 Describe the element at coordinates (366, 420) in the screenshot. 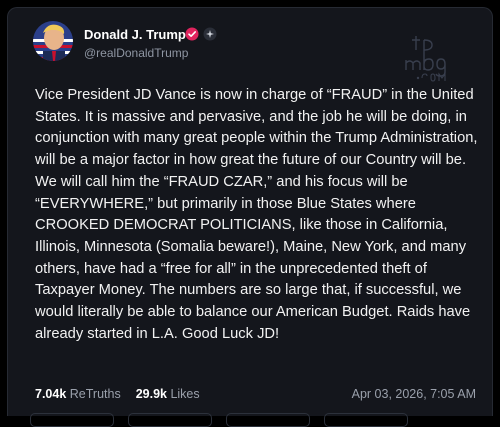

I see `share-button` at that location.